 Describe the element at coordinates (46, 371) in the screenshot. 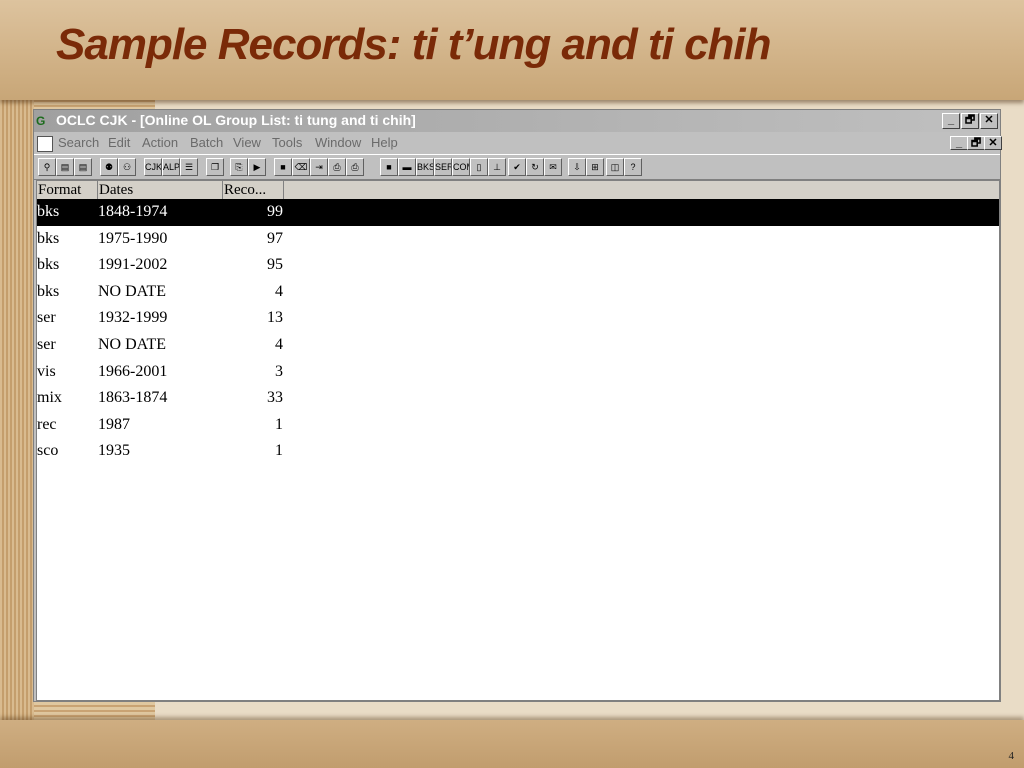

I see `row-format: vis` at that location.